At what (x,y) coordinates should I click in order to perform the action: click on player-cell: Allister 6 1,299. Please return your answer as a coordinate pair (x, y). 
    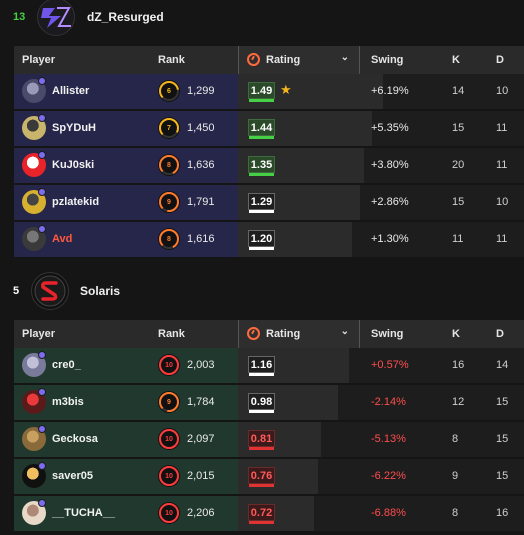
    Looking at the image, I should click on (126, 91).